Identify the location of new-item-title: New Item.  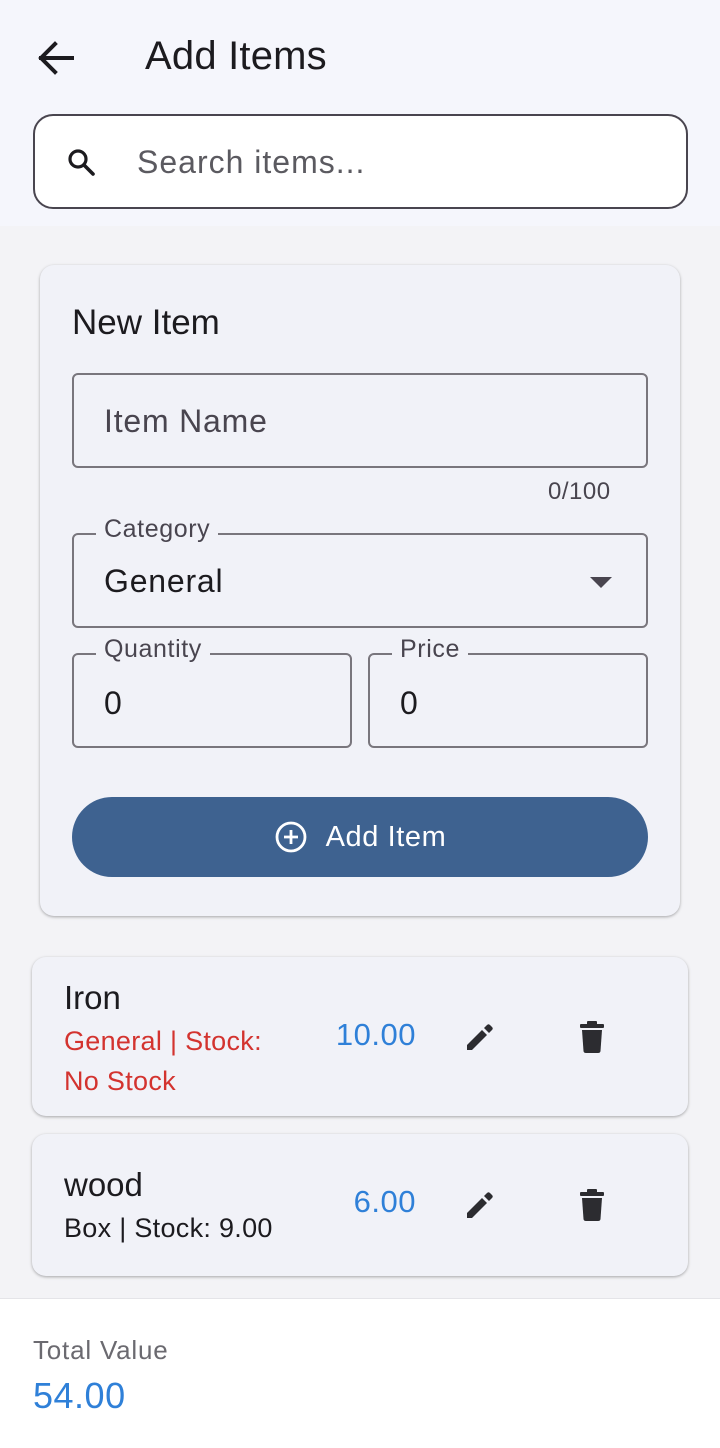
(146, 322).